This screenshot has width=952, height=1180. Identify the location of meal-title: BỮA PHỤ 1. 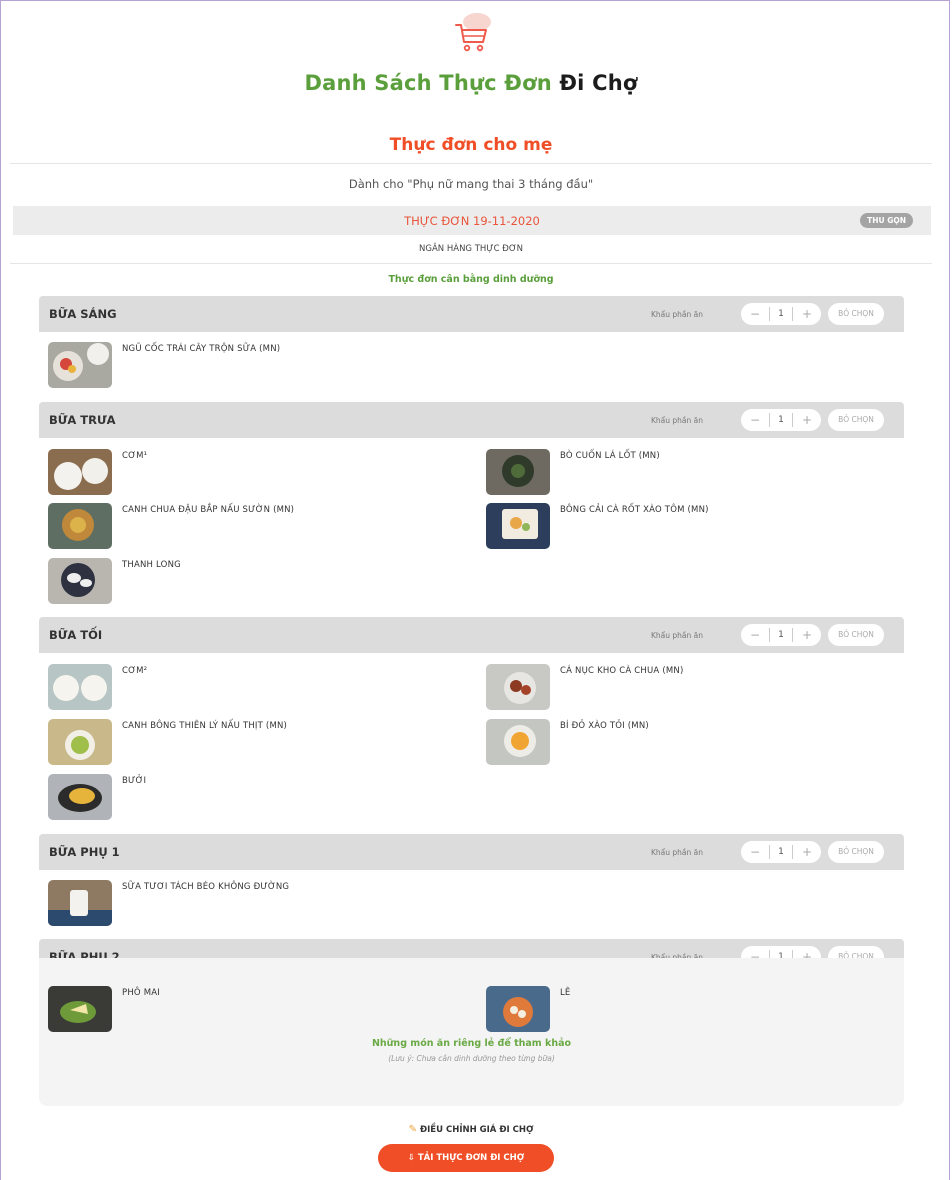
(84, 852).